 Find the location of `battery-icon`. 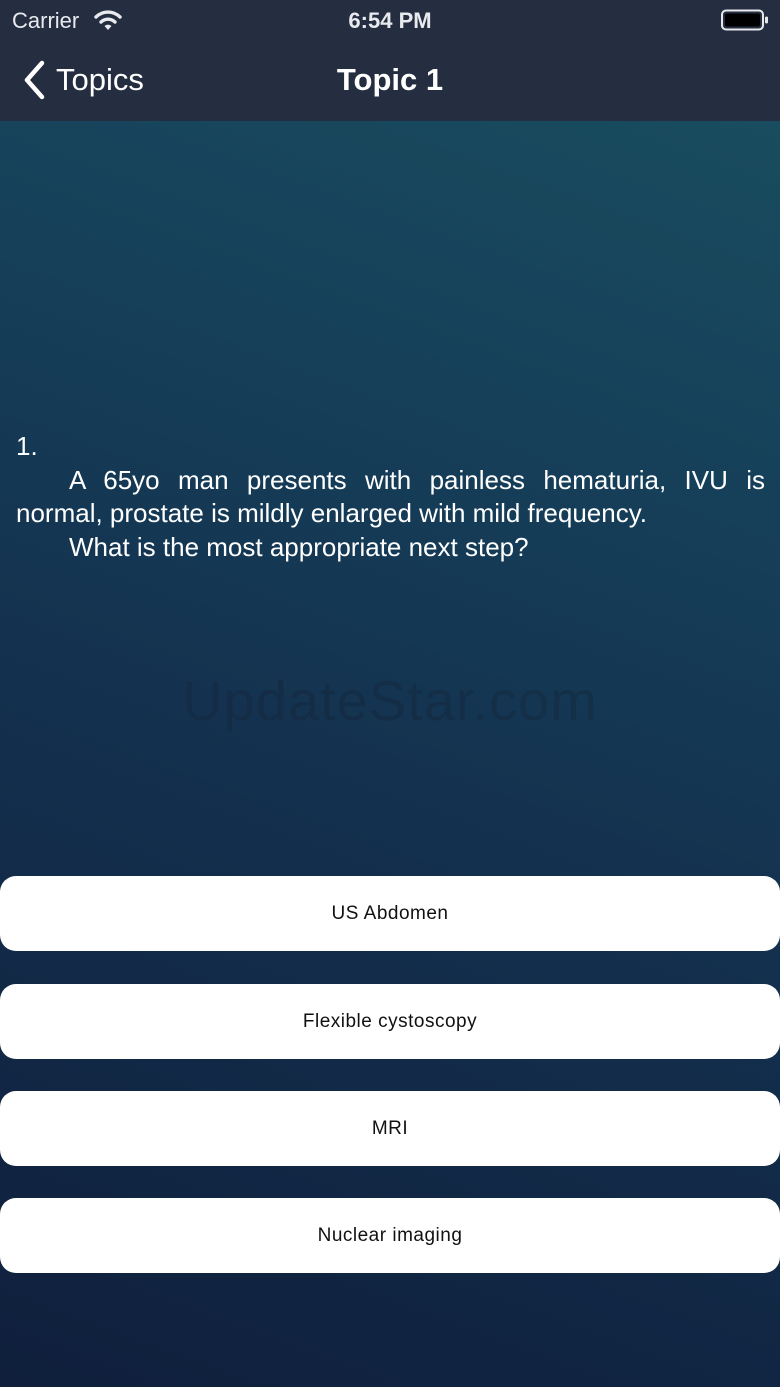

battery-icon is located at coordinates (744, 20).